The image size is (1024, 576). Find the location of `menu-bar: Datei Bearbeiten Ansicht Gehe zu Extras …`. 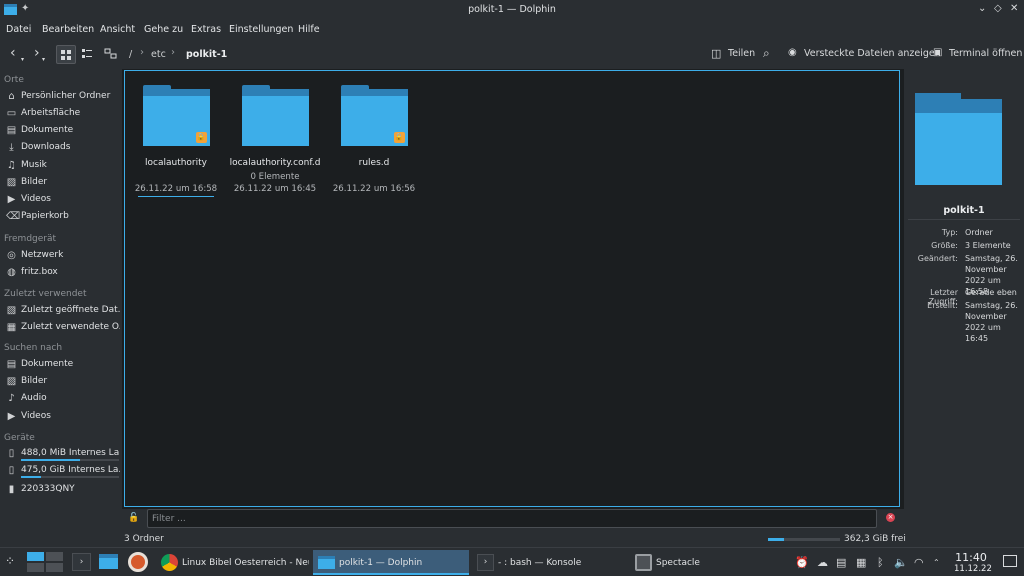

menu-bar: Datei Bearbeiten Ansicht Gehe zu Extras … is located at coordinates (512, 30).